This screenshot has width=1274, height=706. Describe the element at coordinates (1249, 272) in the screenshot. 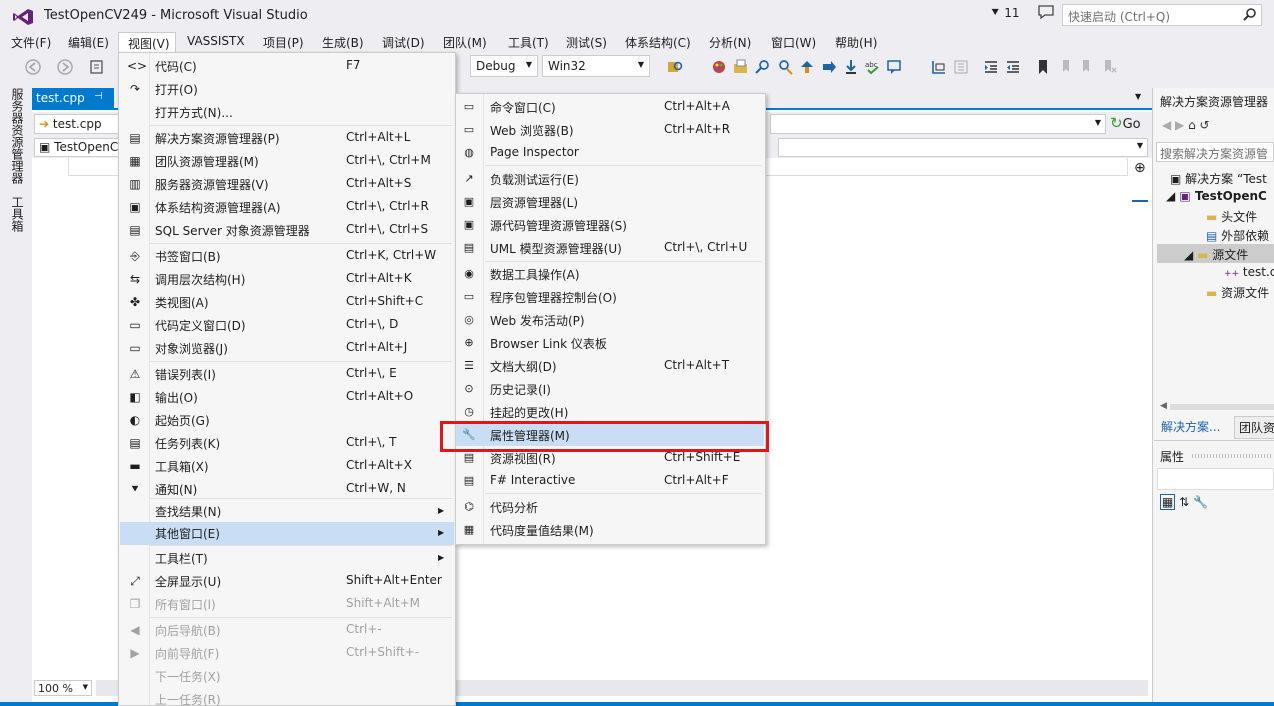

I see `tree-test-cpp: ++ test.c` at that location.